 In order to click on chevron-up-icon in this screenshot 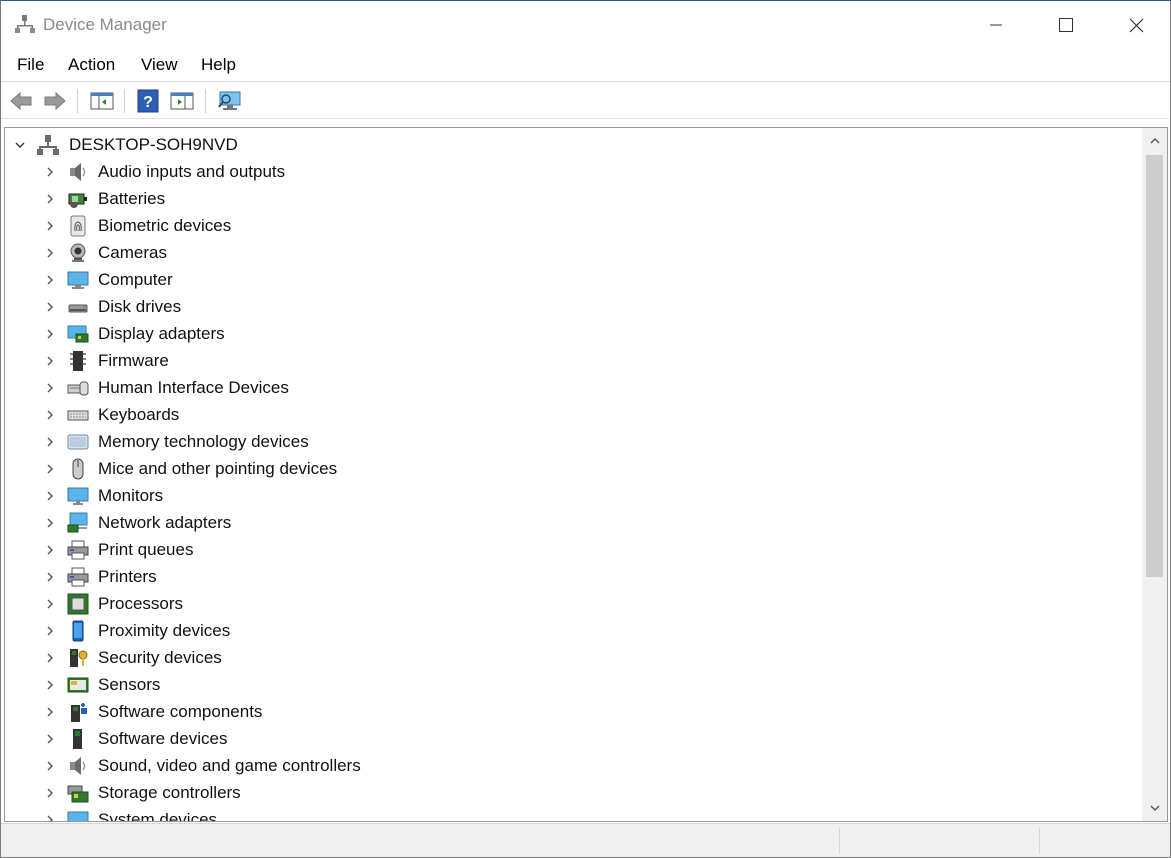, I will do `click(1154, 141)`.